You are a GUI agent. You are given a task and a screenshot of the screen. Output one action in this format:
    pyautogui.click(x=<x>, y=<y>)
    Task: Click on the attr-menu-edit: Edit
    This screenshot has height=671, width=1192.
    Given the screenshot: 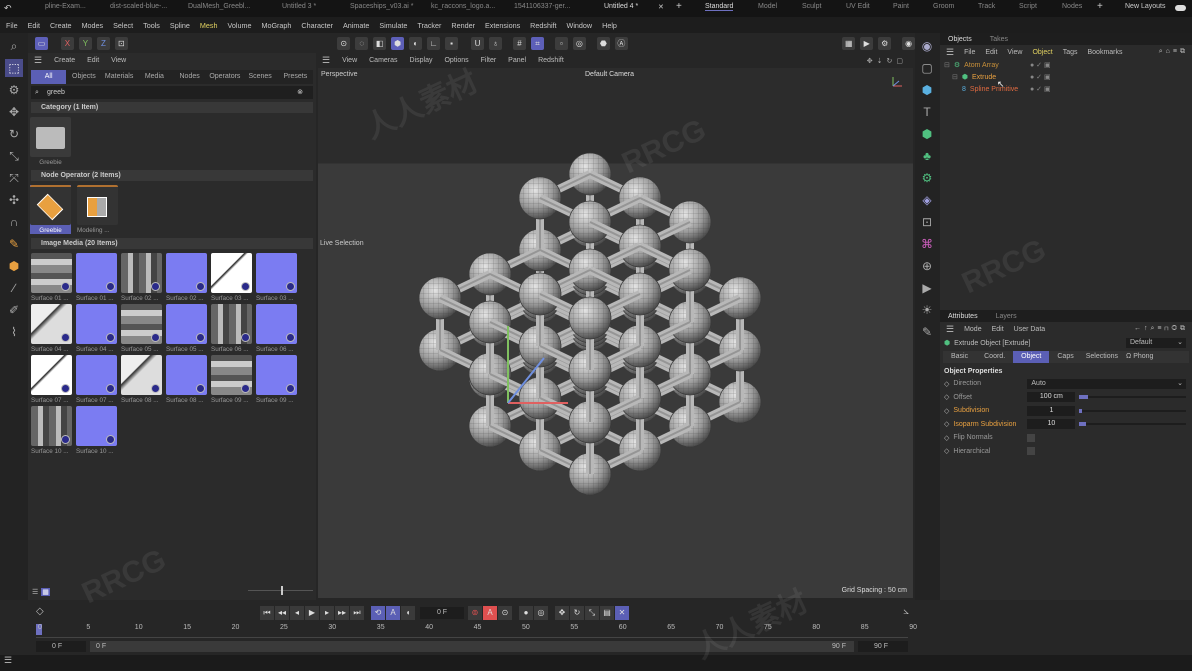 What is the action you would take?
    pyautogui.click(x=998, y=329)
    